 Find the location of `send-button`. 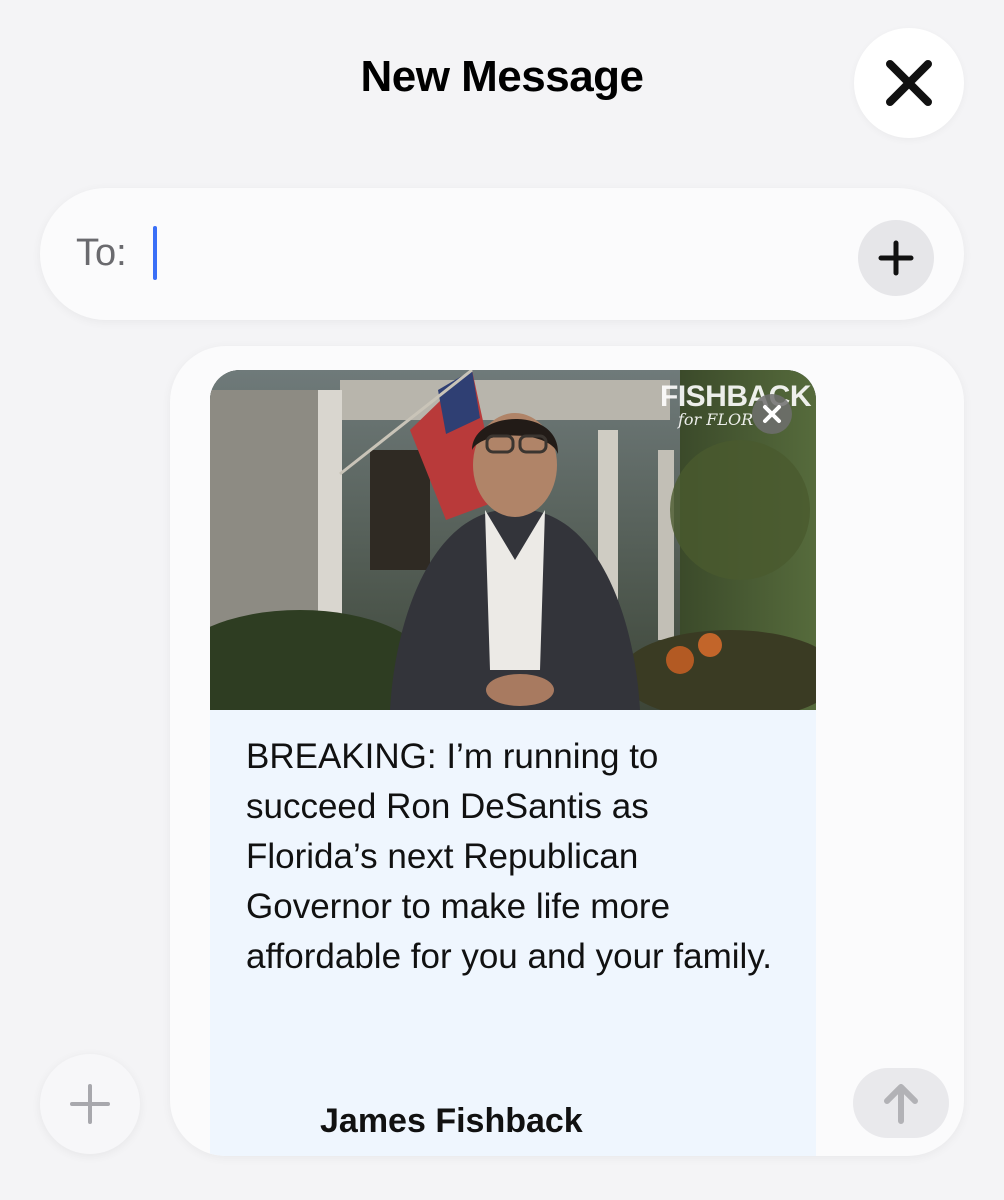

send-button is located at coordinates (901, 1103).